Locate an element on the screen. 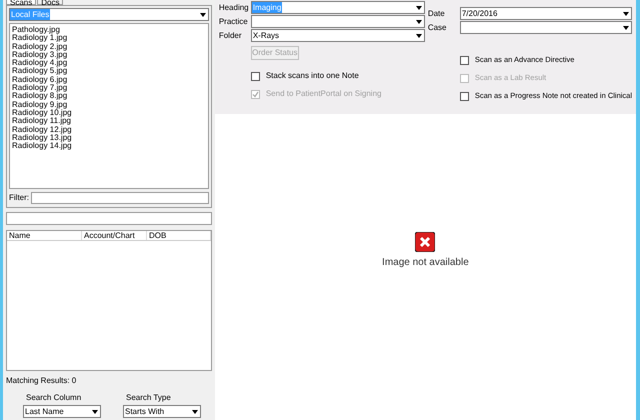 The width and height of the screenshot is (640, 420). file-item: Pathology.jpg is located at coordinates (110, 30).